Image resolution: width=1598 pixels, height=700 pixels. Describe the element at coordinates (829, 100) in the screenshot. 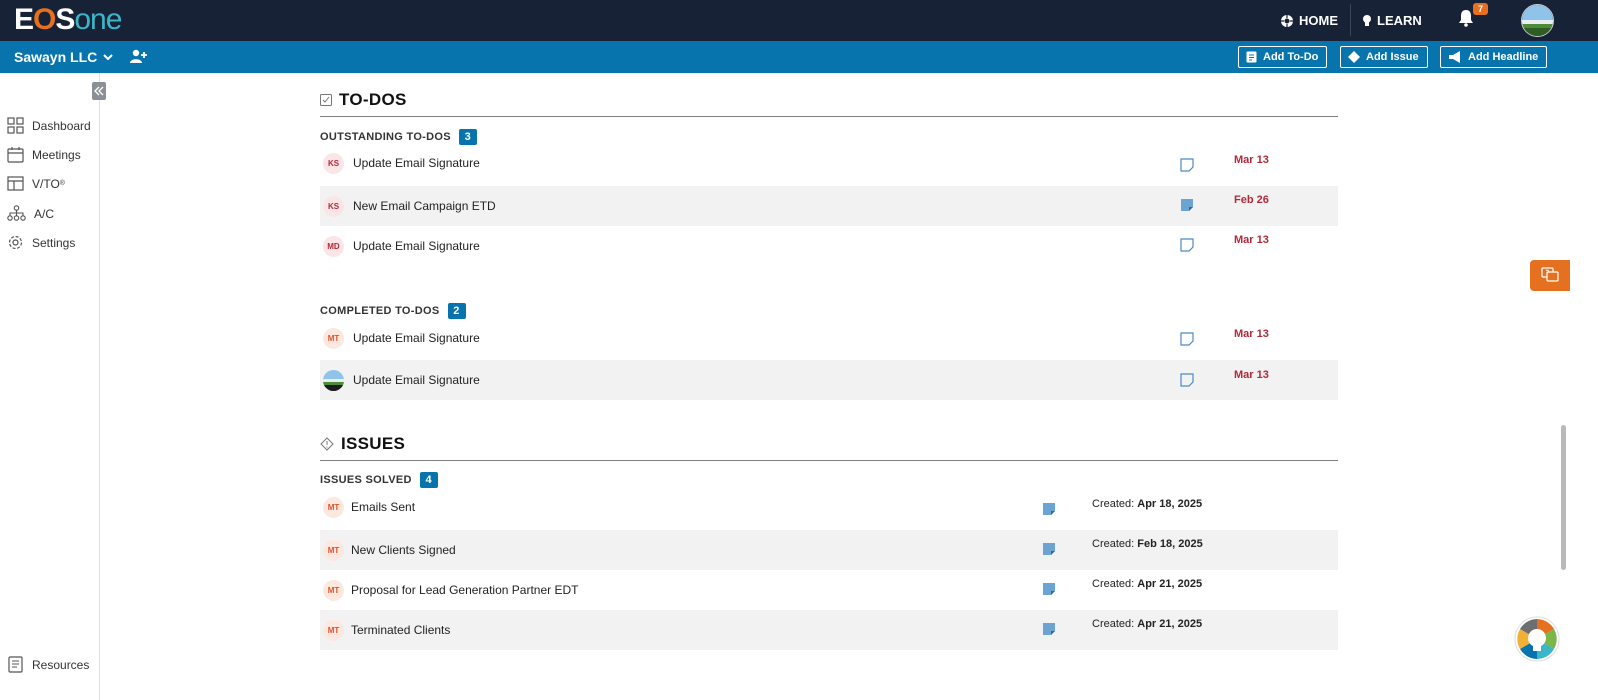

I see `todos-section-header: TO-DOS` at that location.